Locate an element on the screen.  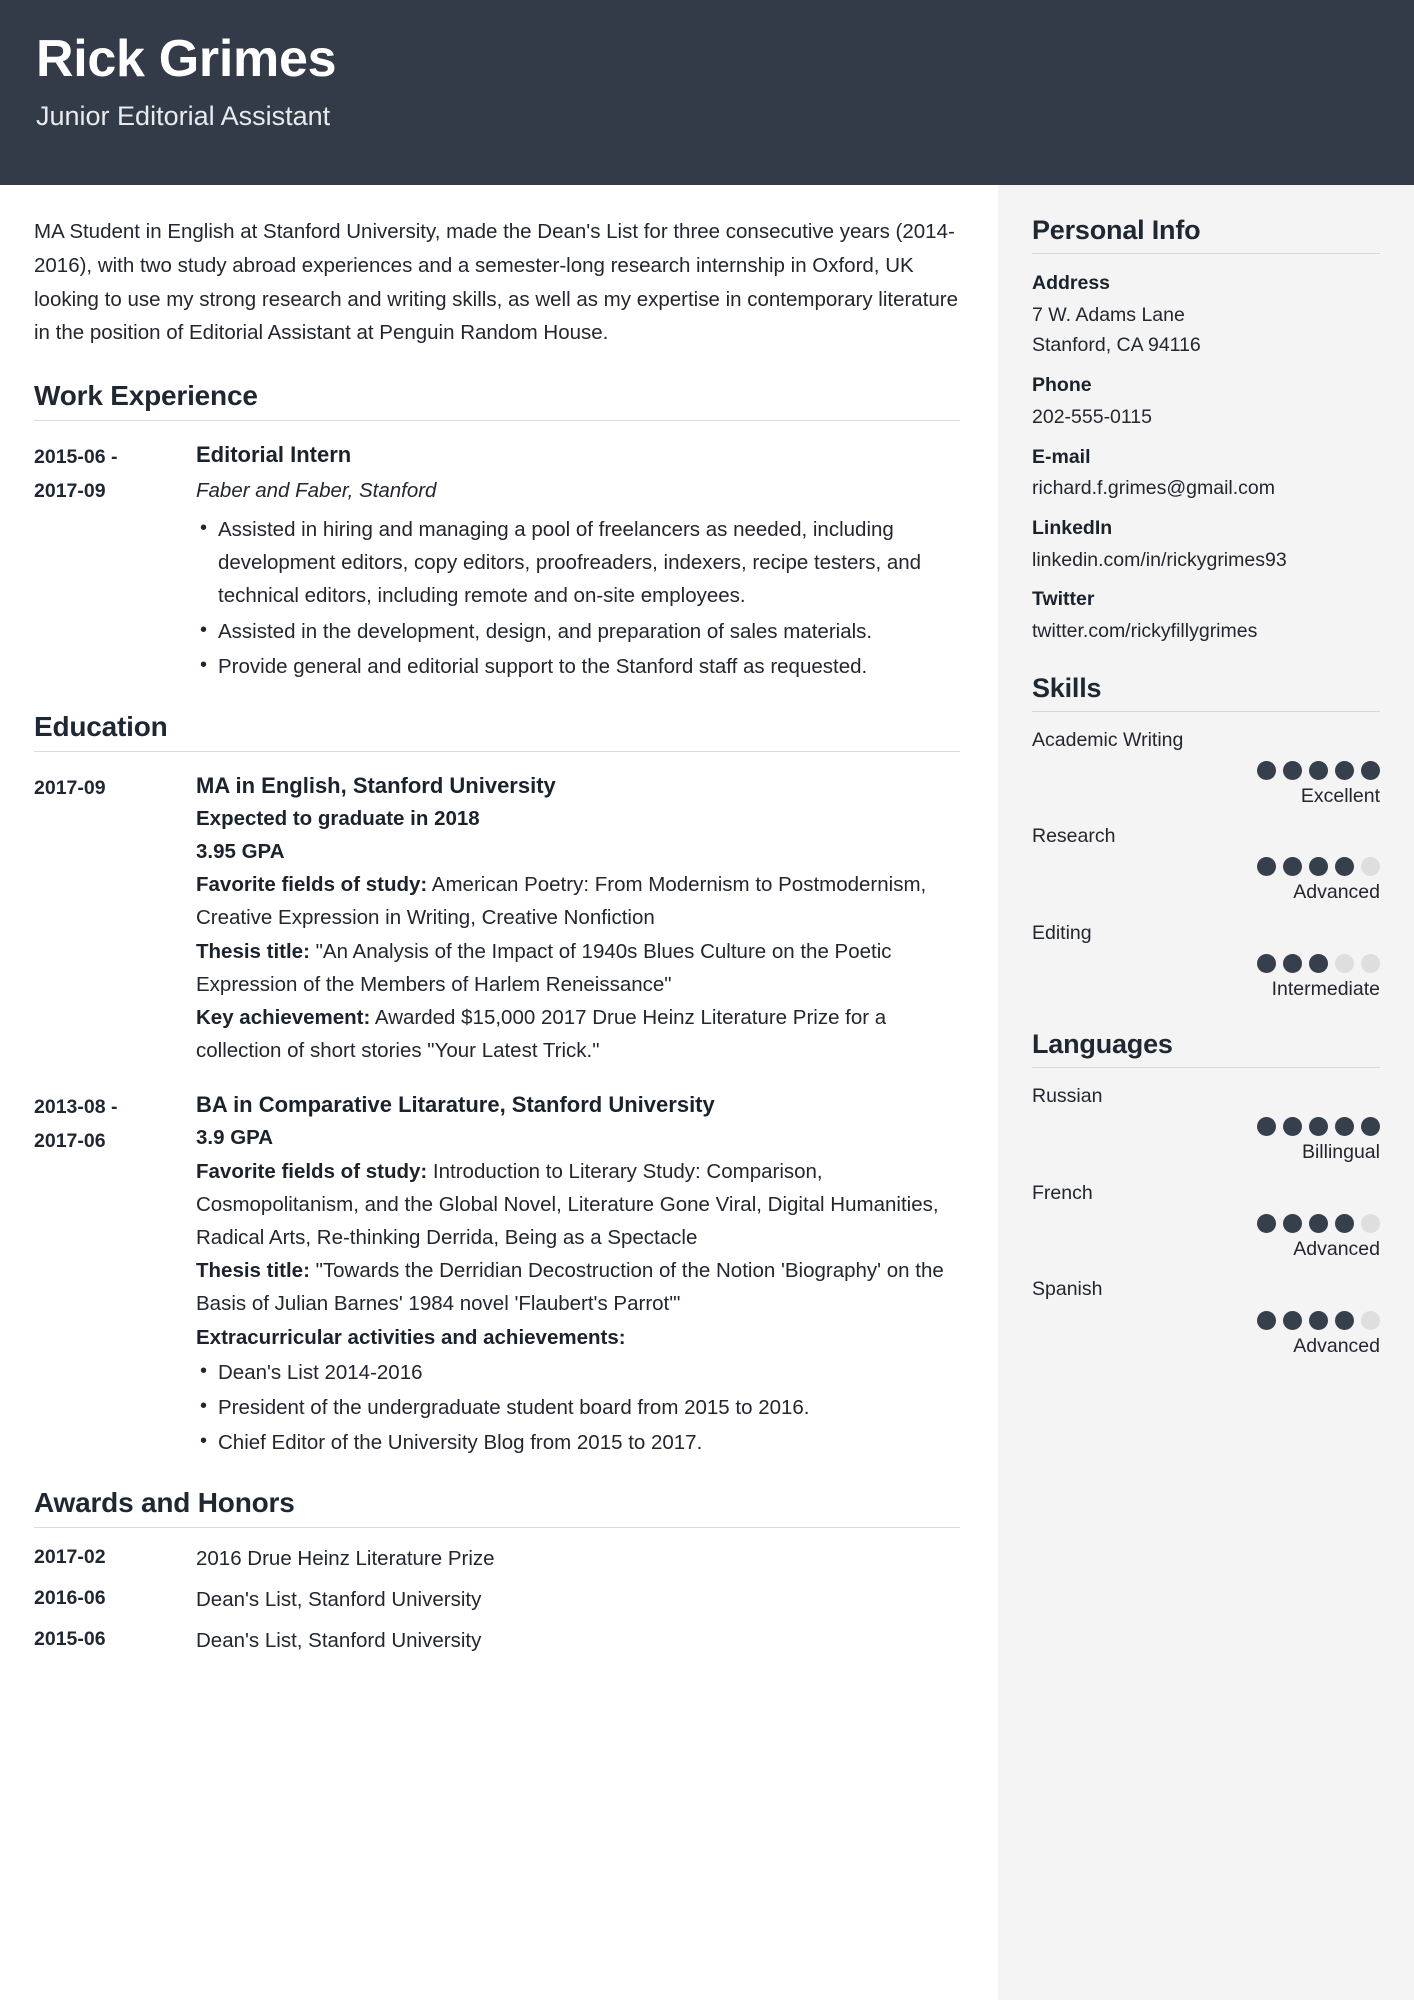
education-entry-date: 2013-08 - 2017-06 is located at coordinates (115, 1275).